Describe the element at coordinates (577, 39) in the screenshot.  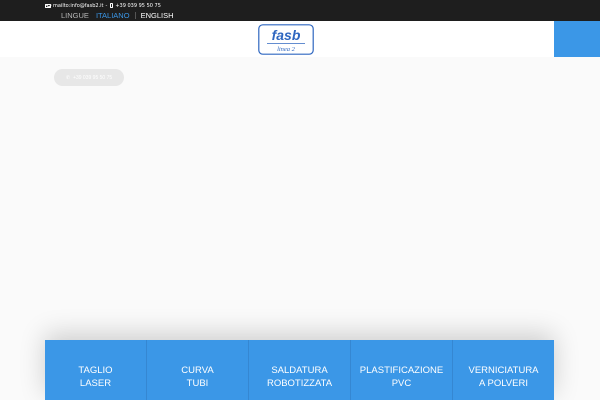
I see `menu-button` at that location.